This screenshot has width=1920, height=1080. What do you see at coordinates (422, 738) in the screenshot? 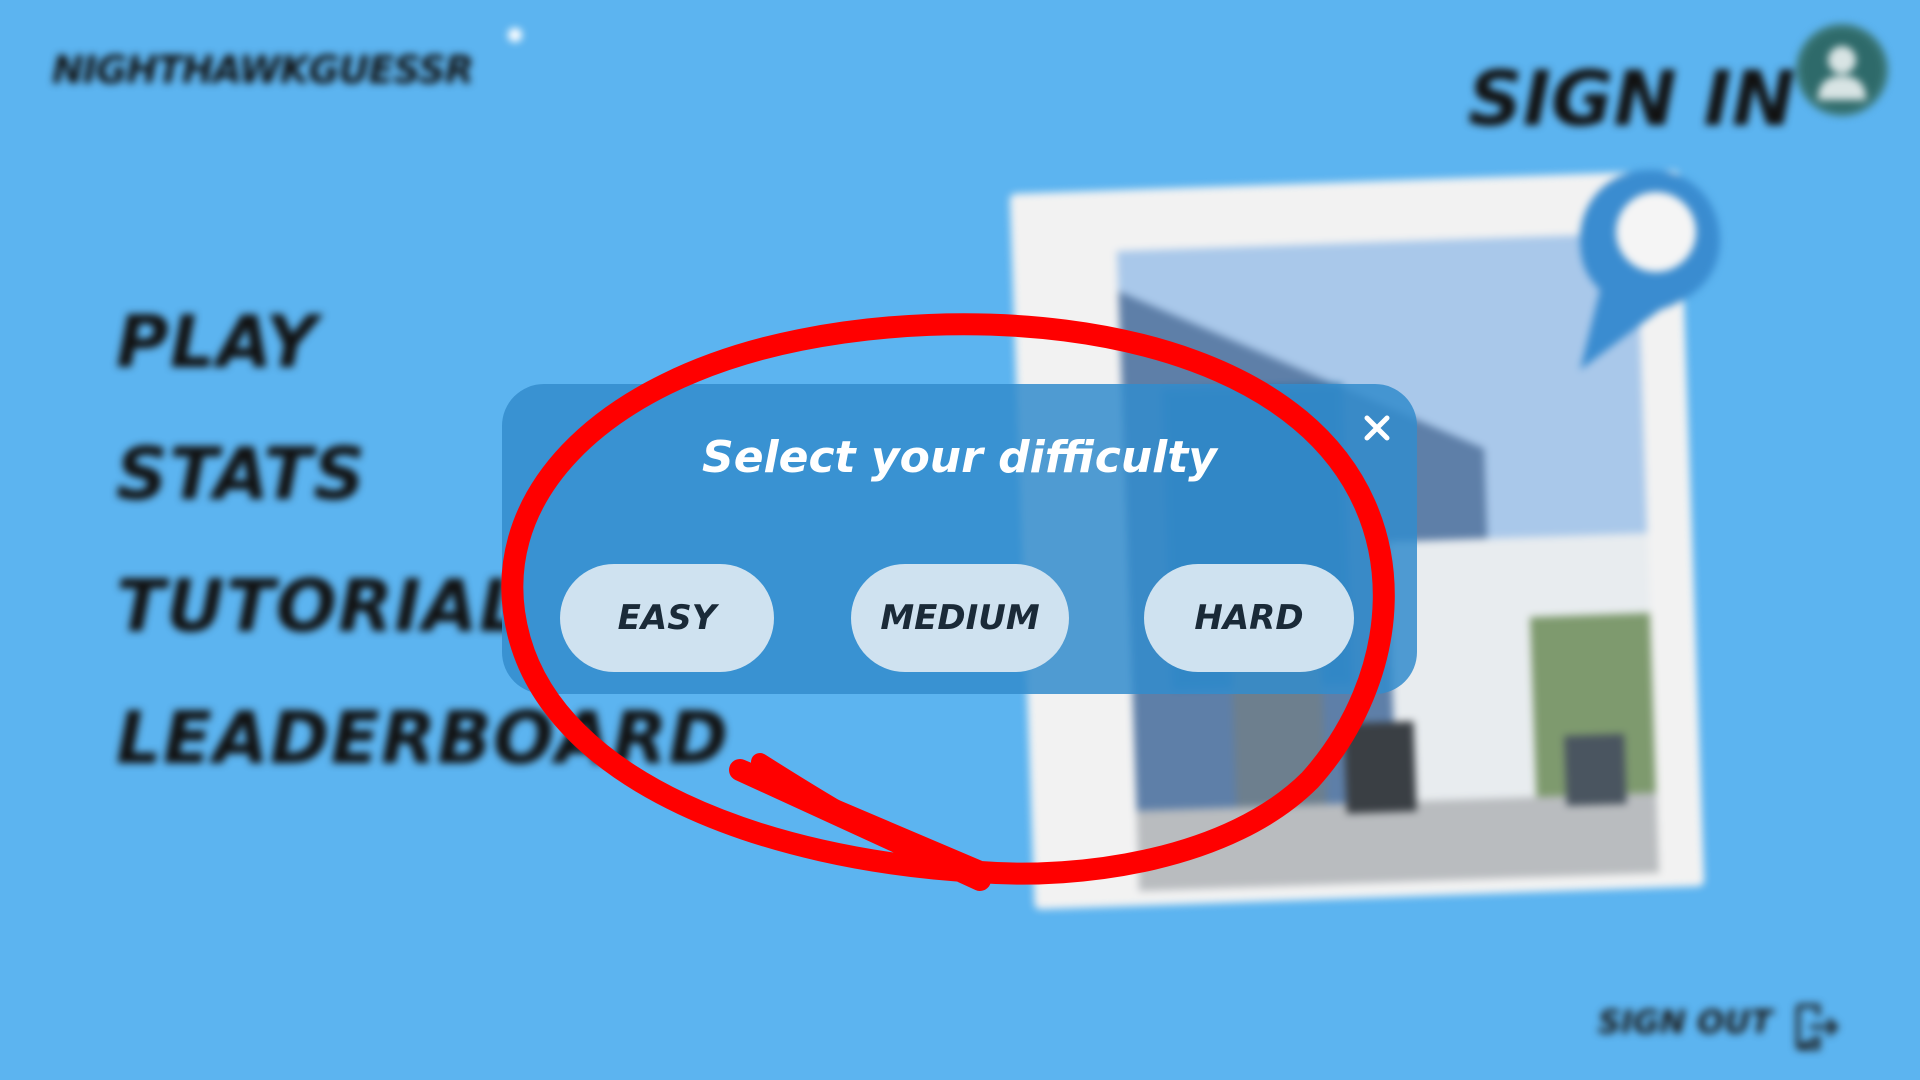
I see `menu-item-leaderboard: LEADERBOARD` at bounding box center [422, 738].